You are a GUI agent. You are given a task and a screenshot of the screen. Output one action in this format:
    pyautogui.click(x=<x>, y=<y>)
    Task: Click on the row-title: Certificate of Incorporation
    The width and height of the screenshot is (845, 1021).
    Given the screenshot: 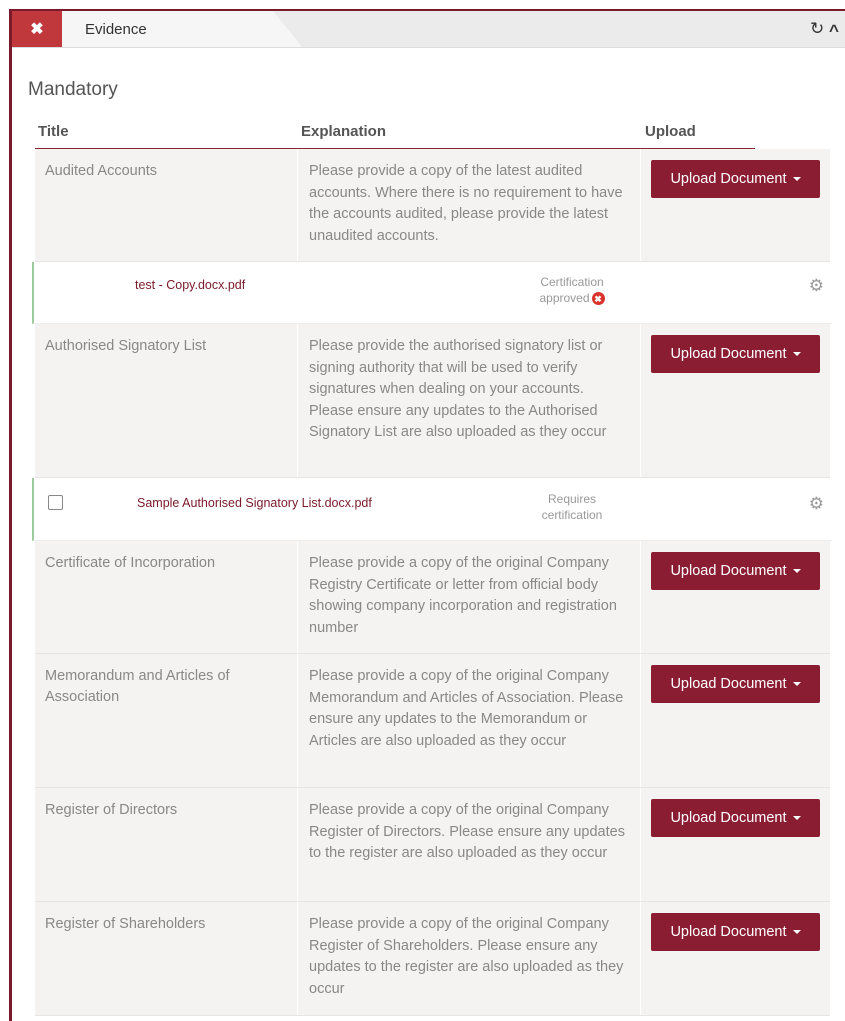 What is the action you would take?
    pyautogui.click(x=130, y=563)
    